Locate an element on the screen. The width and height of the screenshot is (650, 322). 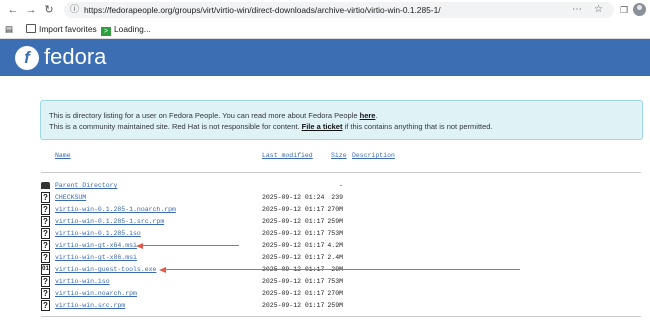
file-size: - is located at coordinates (341, 185).